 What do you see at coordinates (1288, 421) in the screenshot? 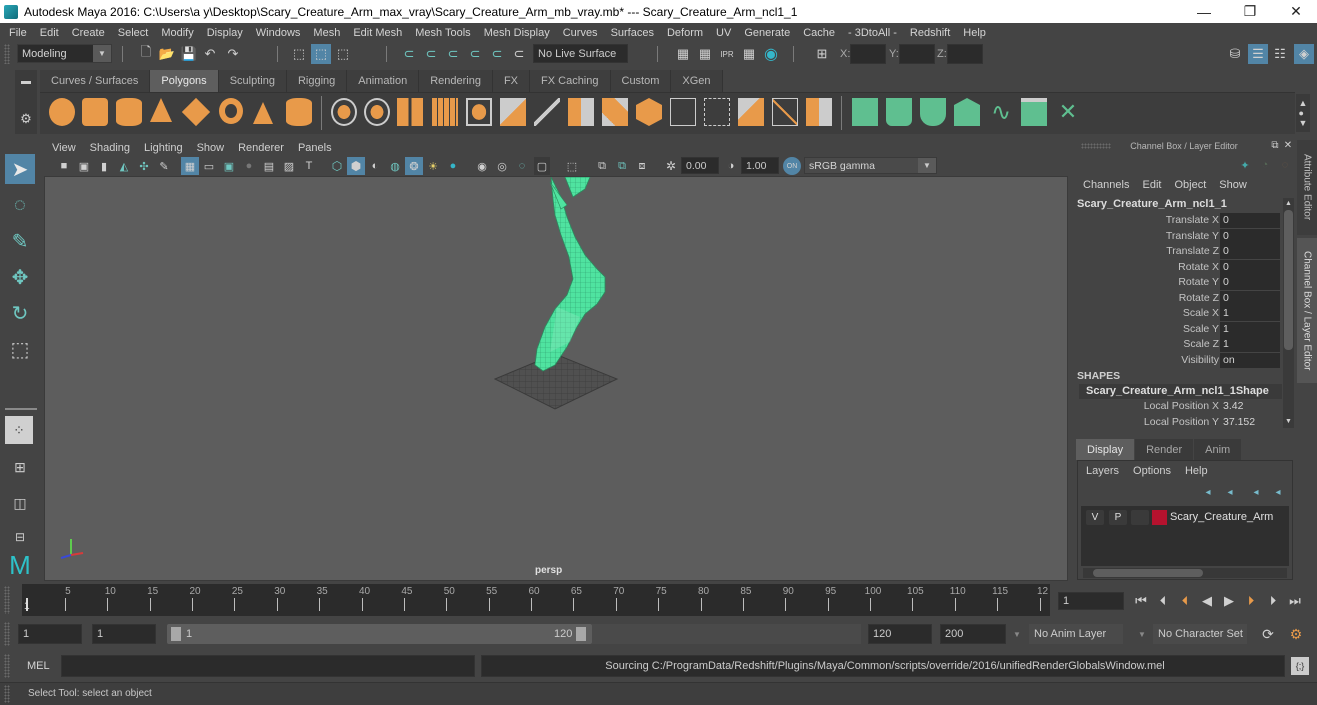
I see `scroll-down-icon: ▼` at bounding box center [1288, 421].